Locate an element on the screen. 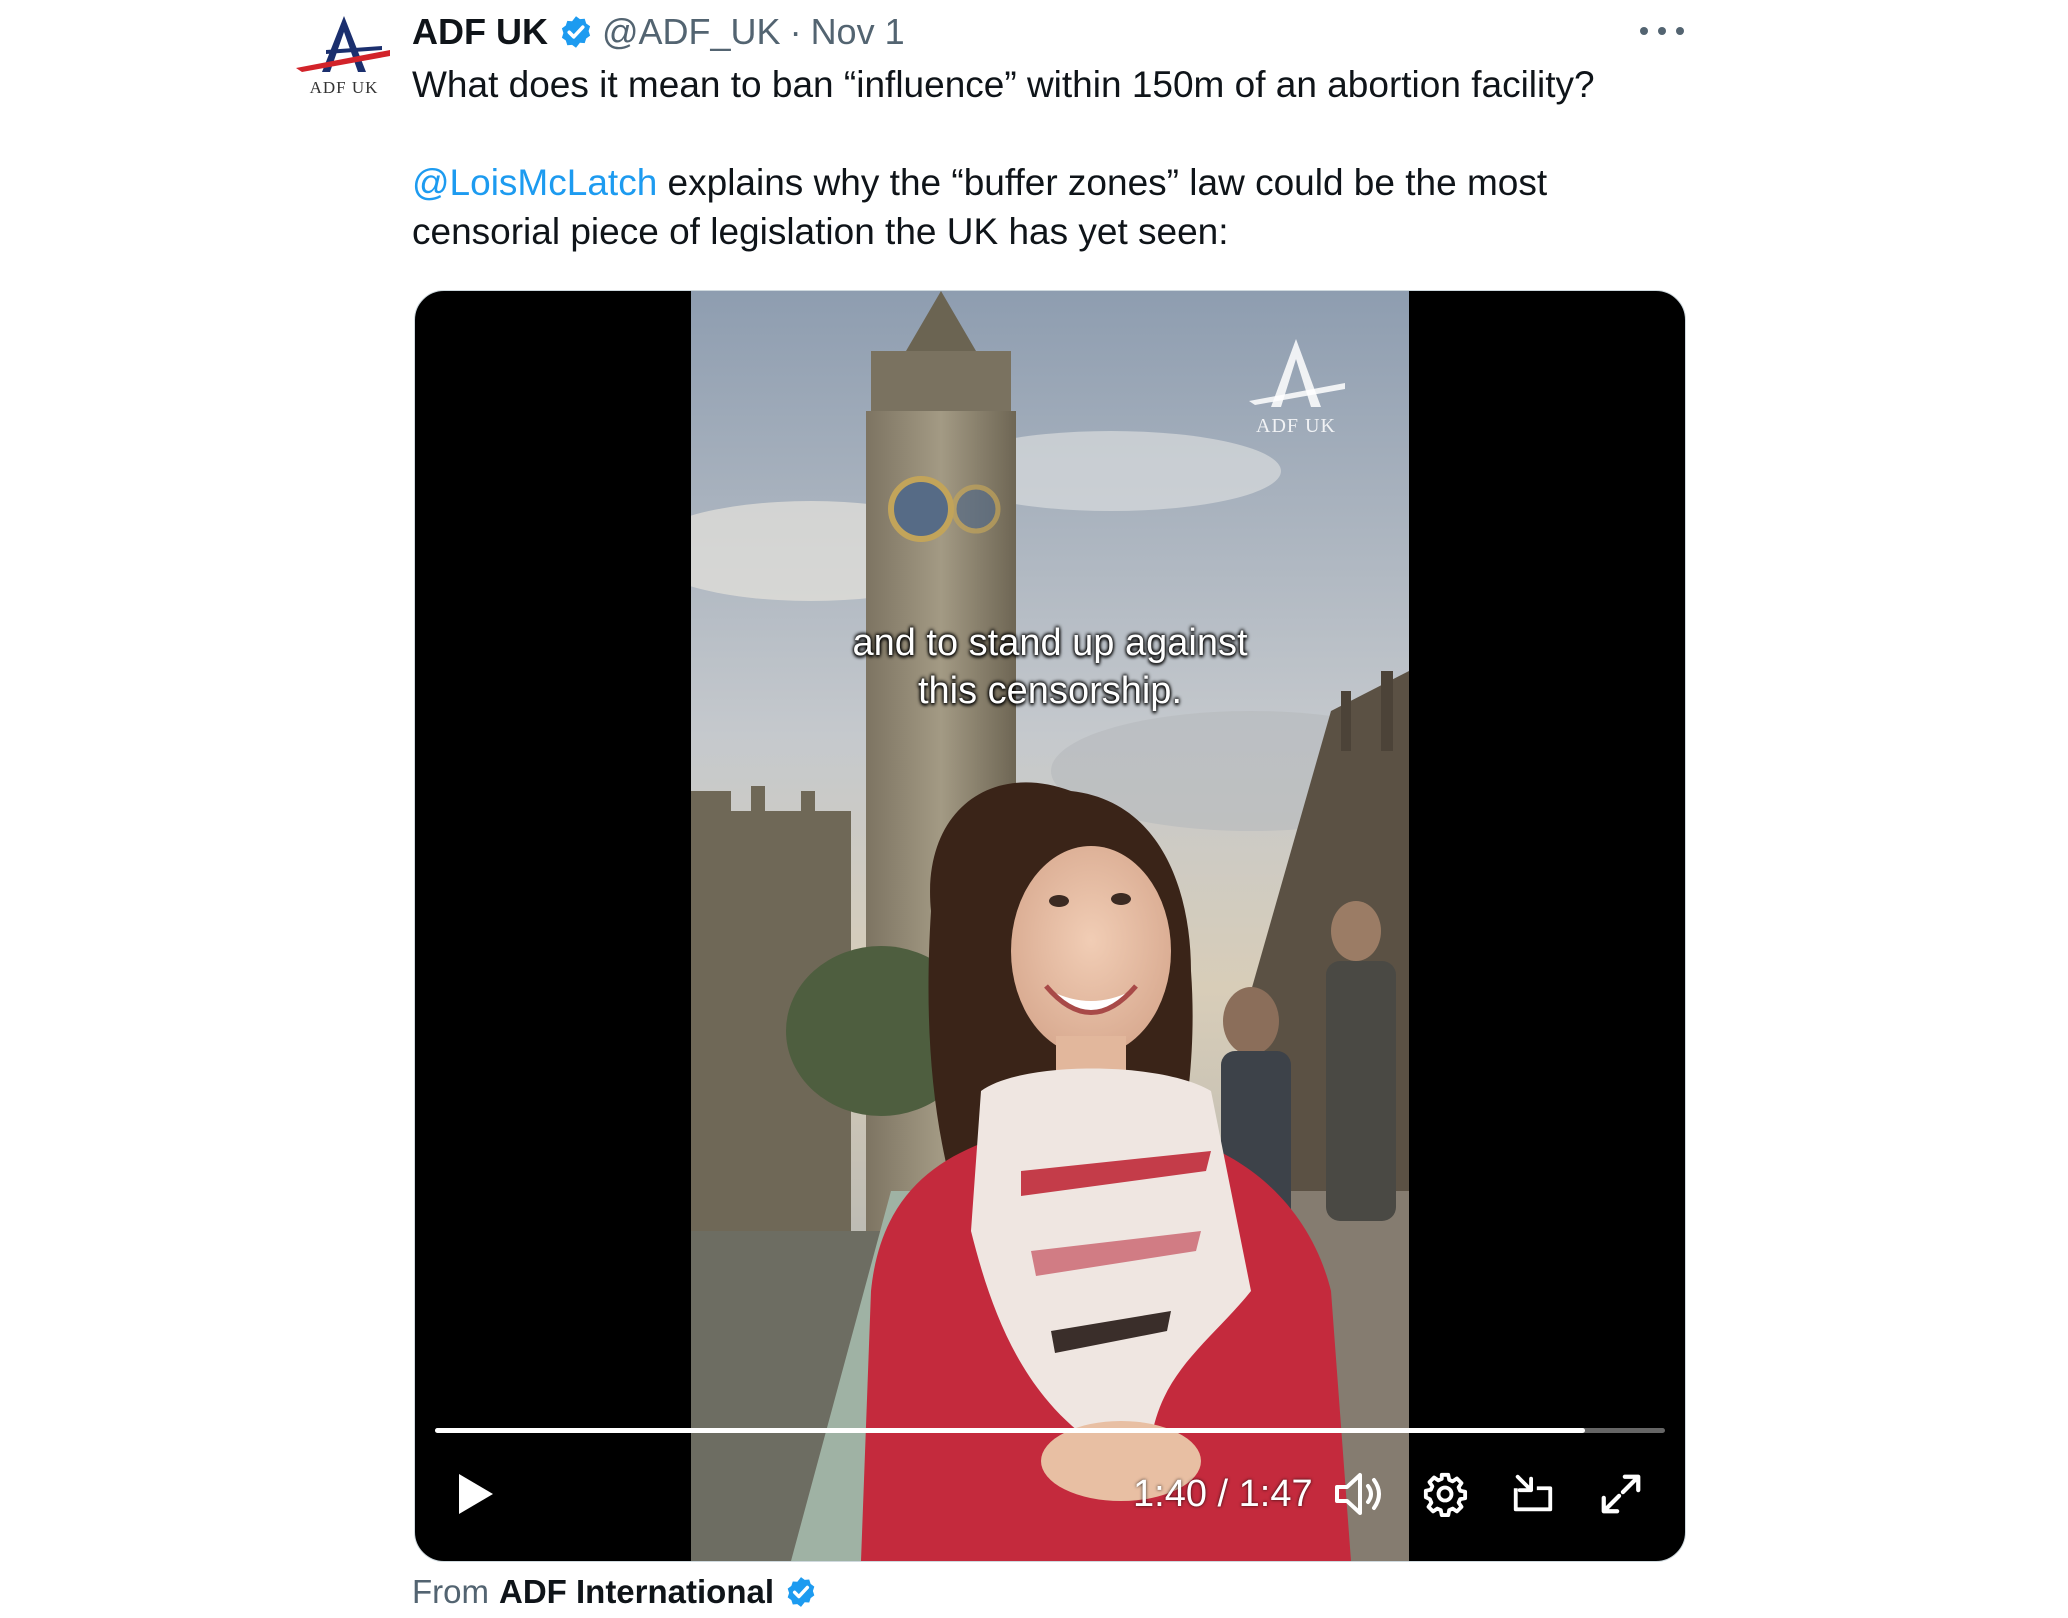  fullscreen-button is located at coordinates (1621, 1494).